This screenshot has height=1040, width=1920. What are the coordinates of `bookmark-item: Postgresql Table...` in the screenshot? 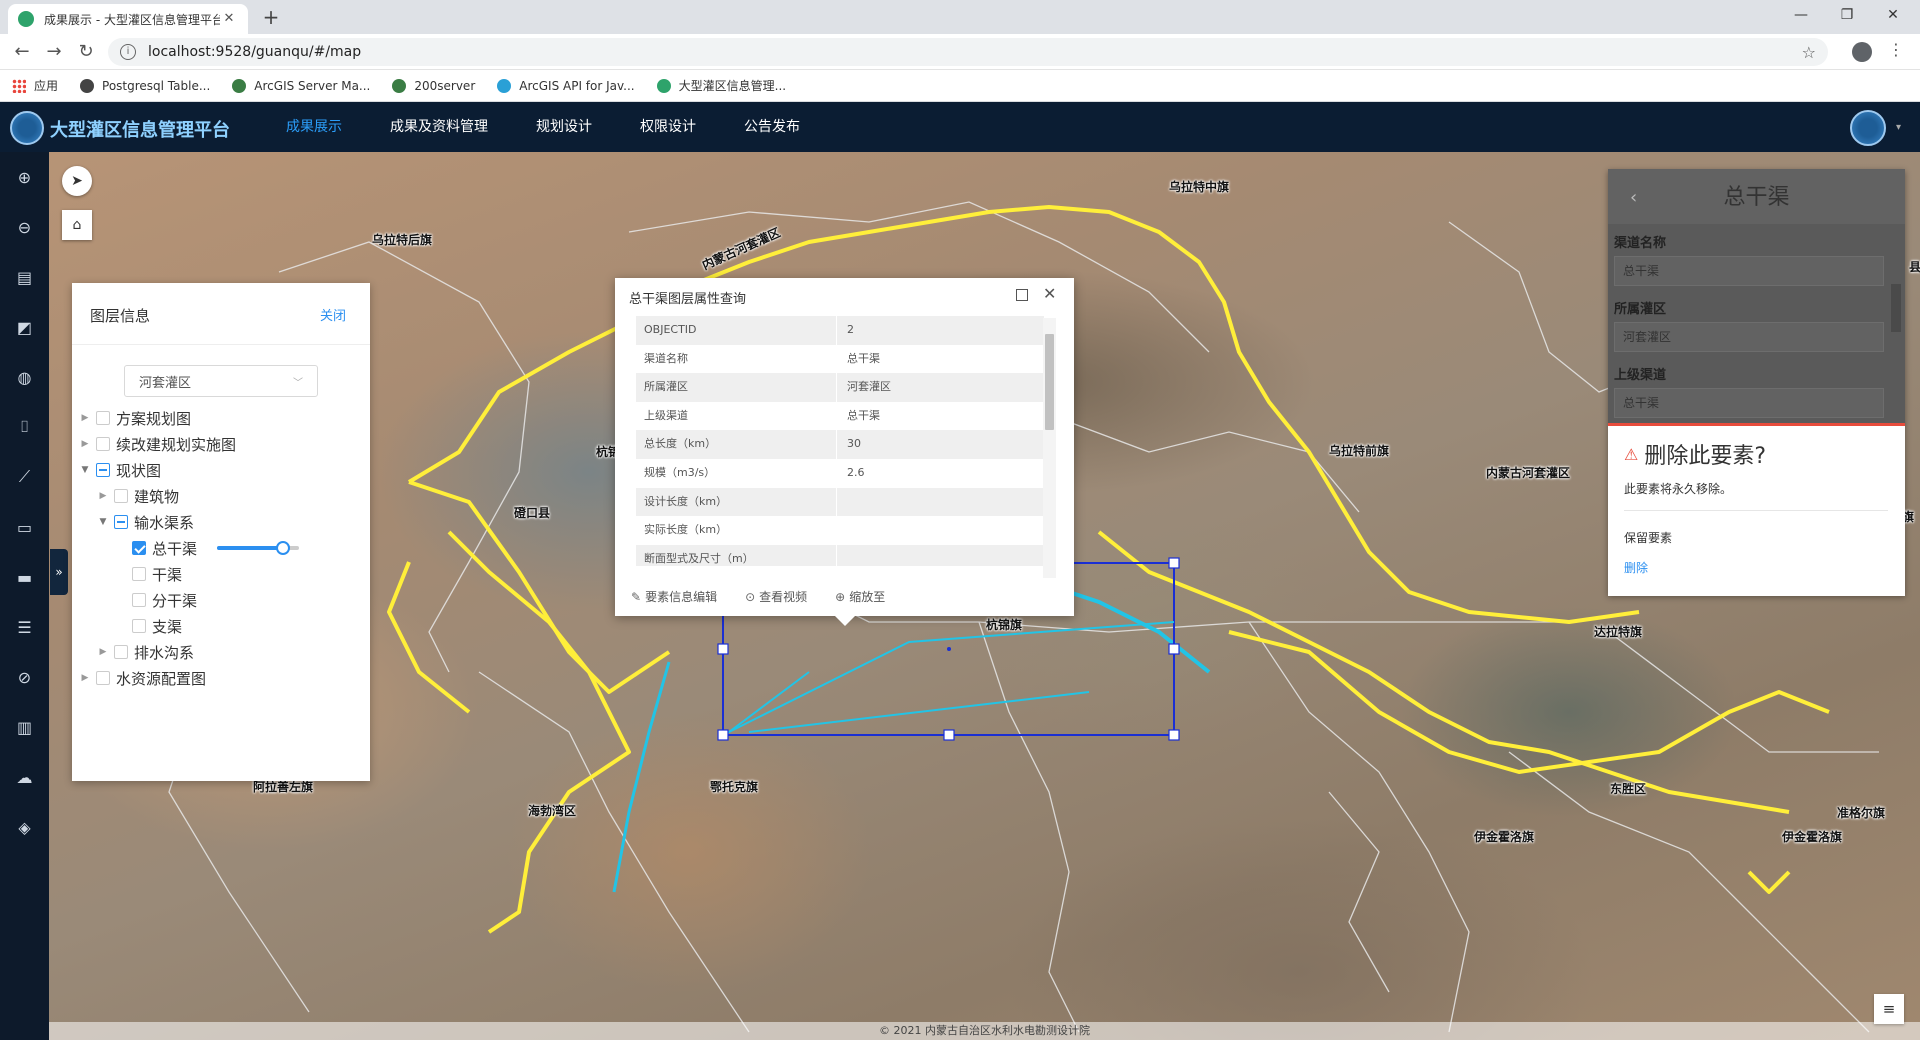 It's located at (145, 85).